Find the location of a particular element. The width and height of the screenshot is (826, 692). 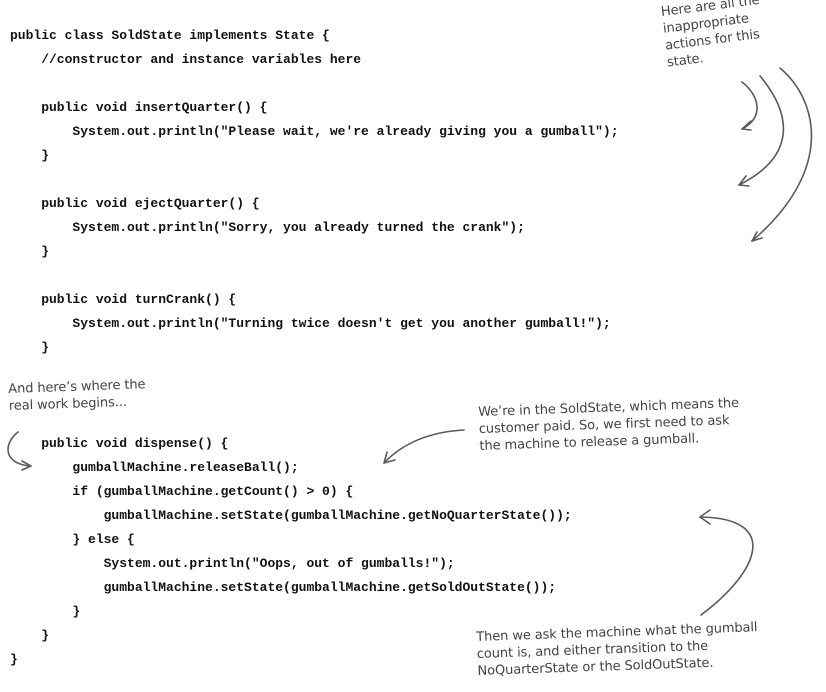

arrow-to-dispense-icon is located at coordinates (19, 449).